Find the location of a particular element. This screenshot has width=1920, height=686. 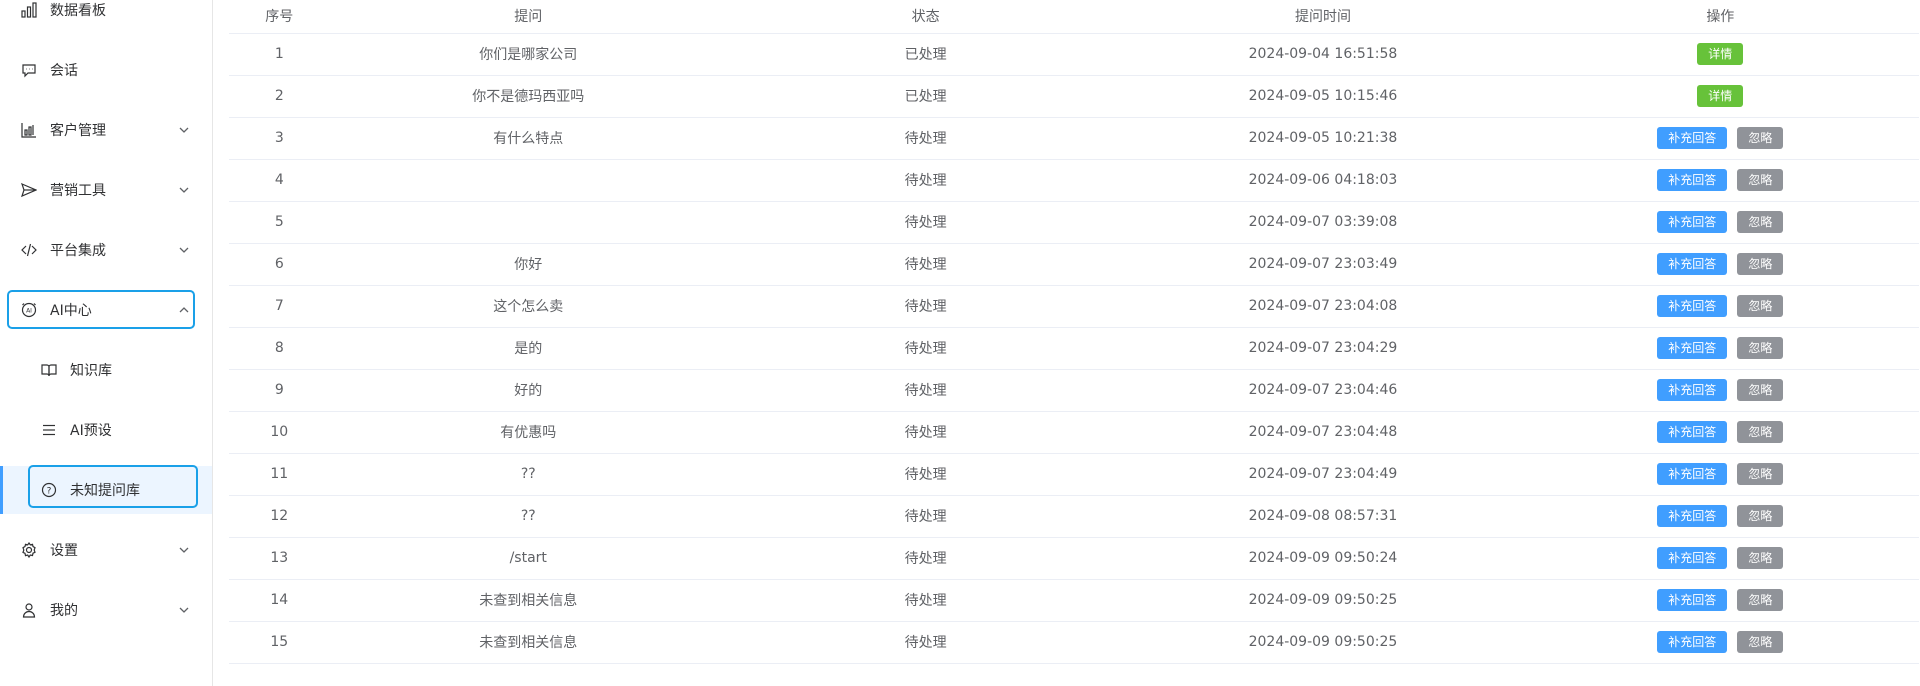

sidebar-item-ai-preset: AI预设 is located at coordinates (106, 430).